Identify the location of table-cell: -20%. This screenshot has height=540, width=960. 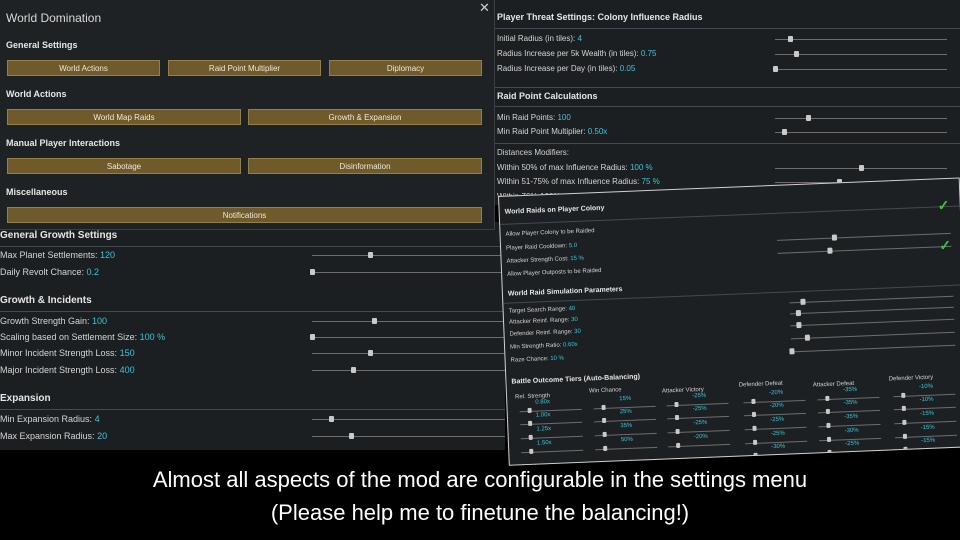
(700, 437).